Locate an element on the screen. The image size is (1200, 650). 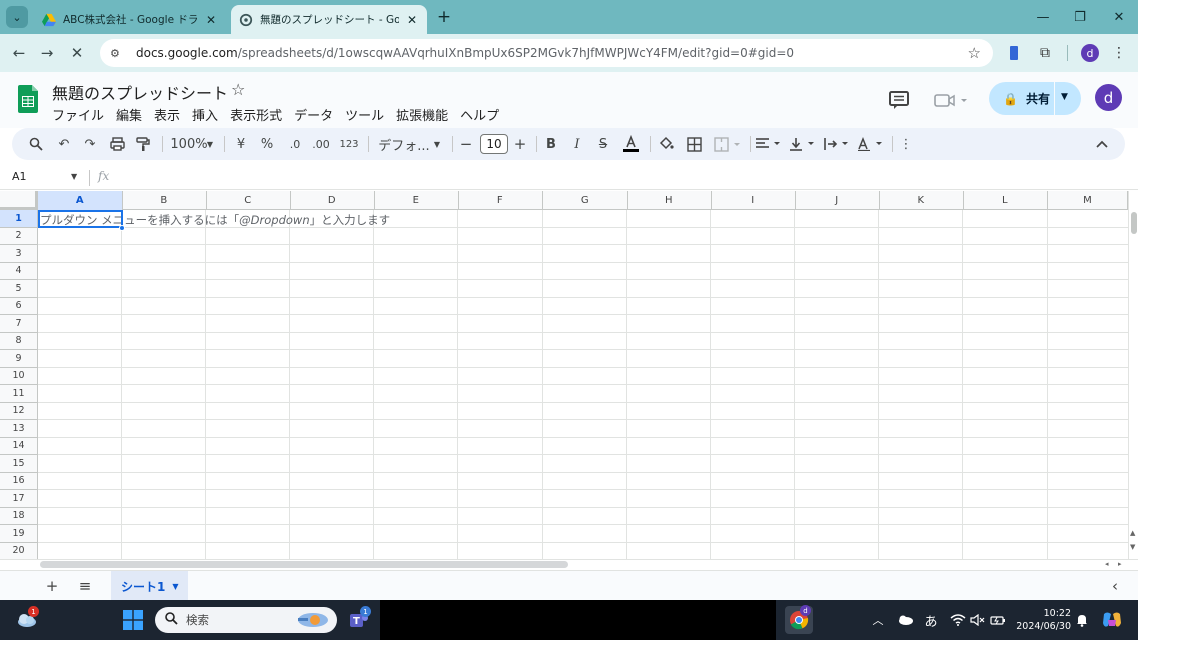
column-header-c: C is located at coordinates (248, 200).